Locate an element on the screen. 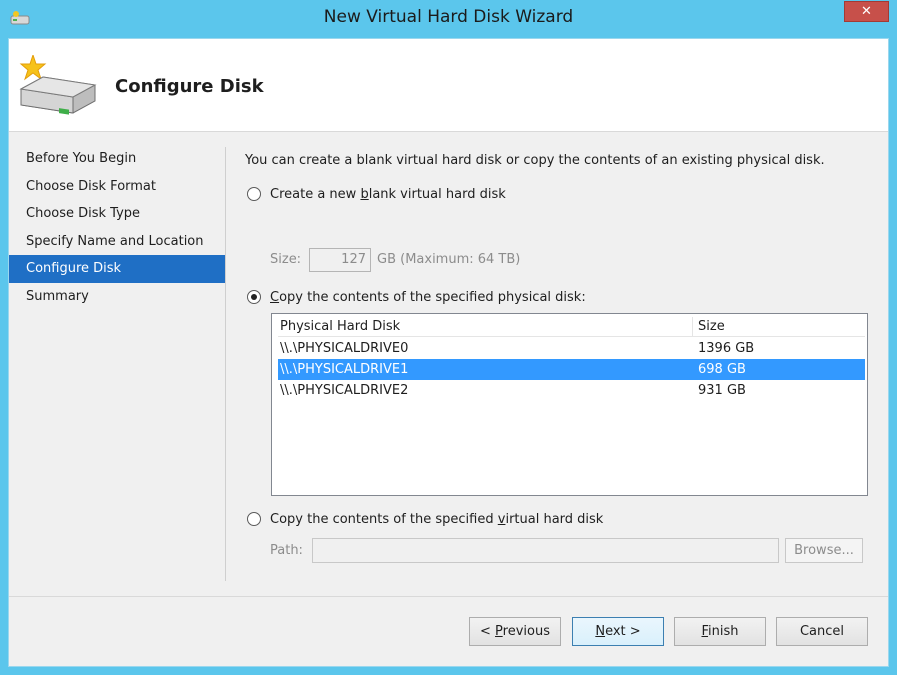  virtual-disk-radio is located at coordinates (254, 519).